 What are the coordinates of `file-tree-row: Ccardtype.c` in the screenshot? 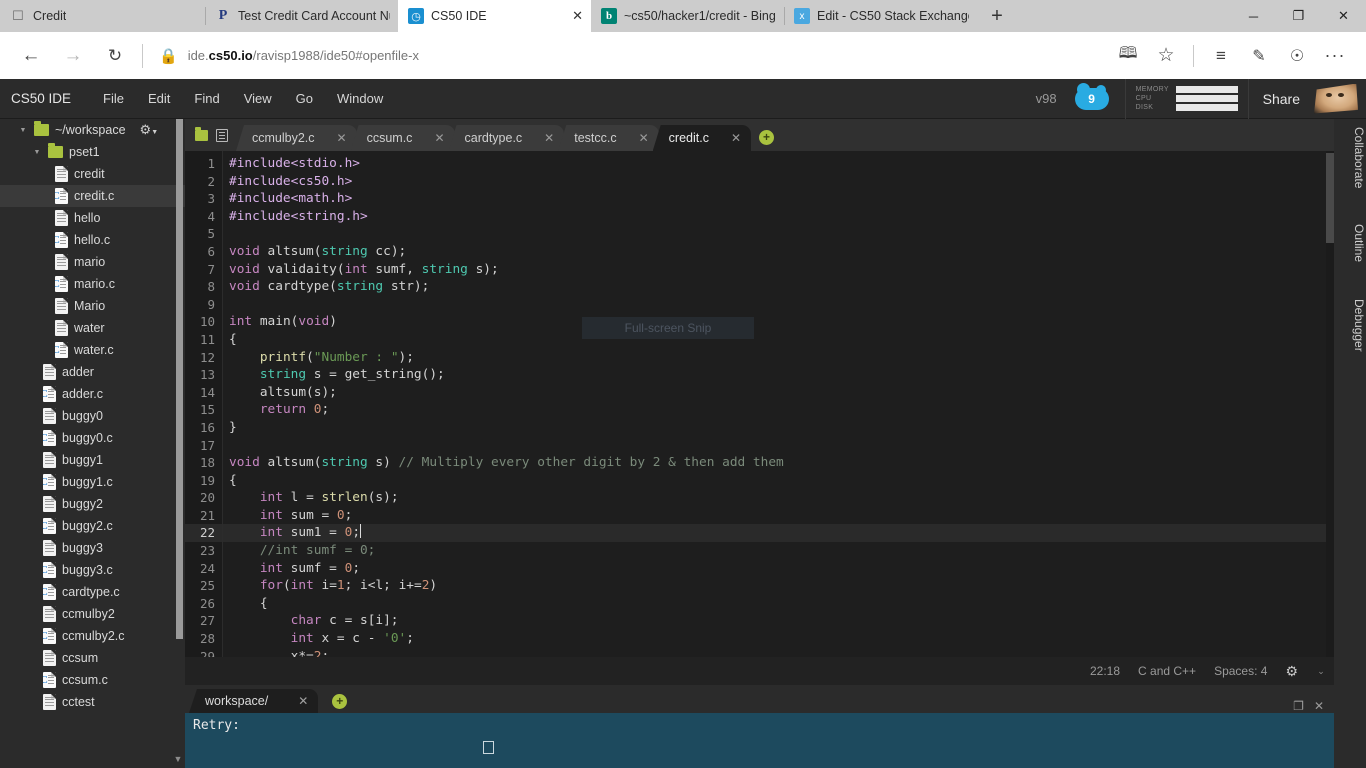 It's located at (92, 592).